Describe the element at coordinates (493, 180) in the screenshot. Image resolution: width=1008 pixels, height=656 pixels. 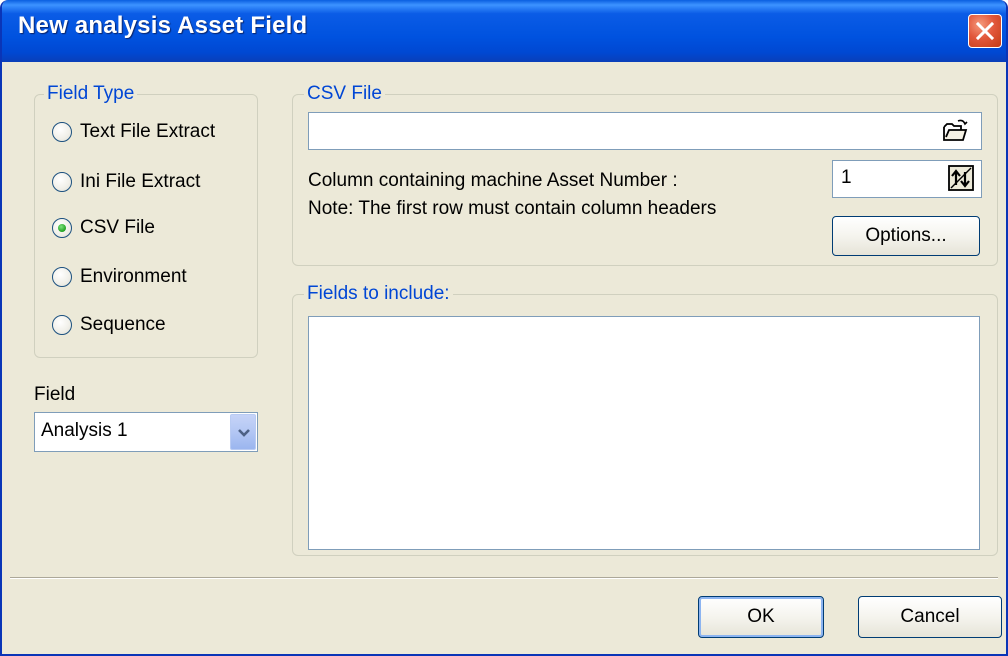
I see `column-asset-number-label: Column containing machine Asset Number :` at that location.